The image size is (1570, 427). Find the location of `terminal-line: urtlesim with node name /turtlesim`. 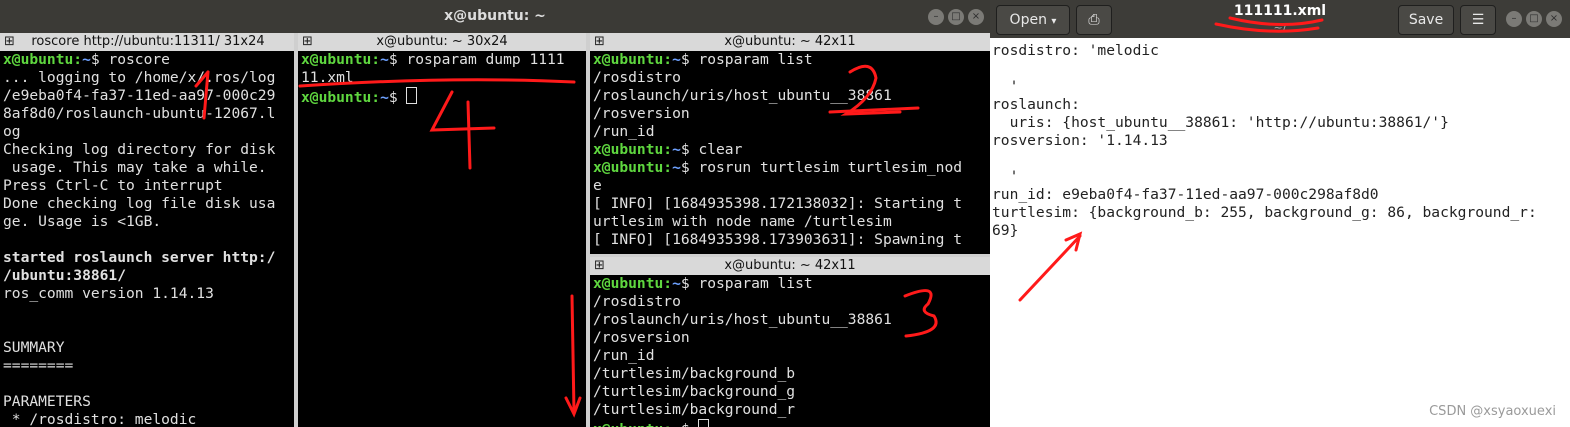

terminal-line: urtlesim with node name /turtlesim is located at coordinates (742, 221).